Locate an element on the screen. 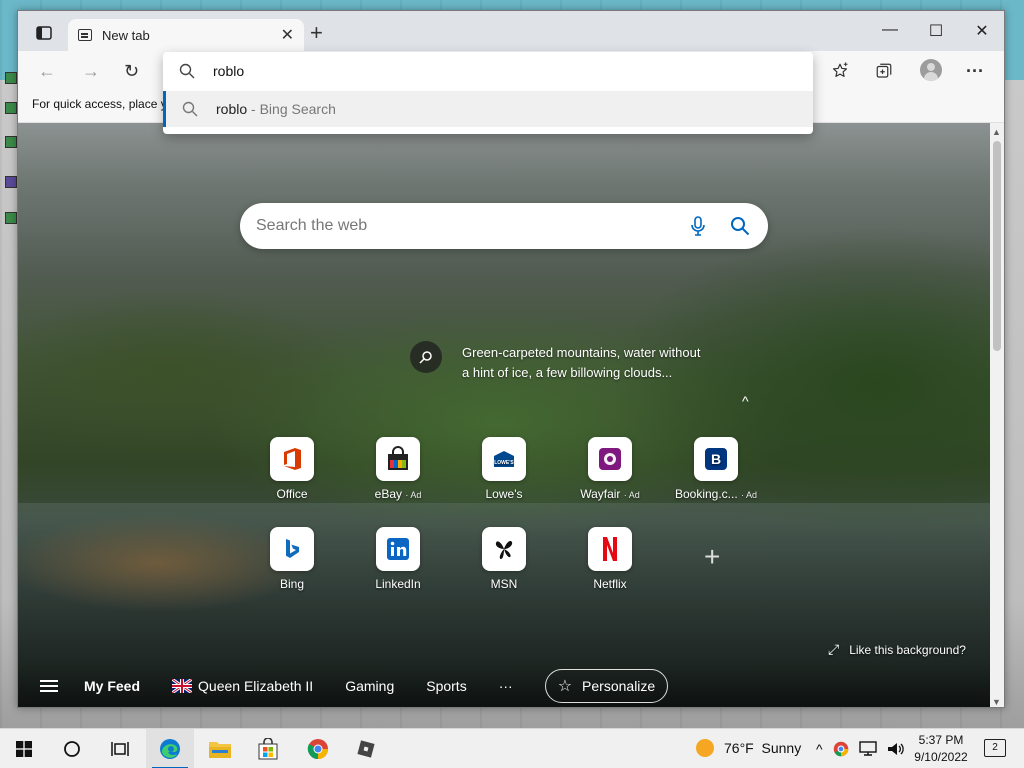 The height and width of the screenshot is (768, 1024). page-scrollbar: ▲ ▼ is located at coordinates (997, 415).